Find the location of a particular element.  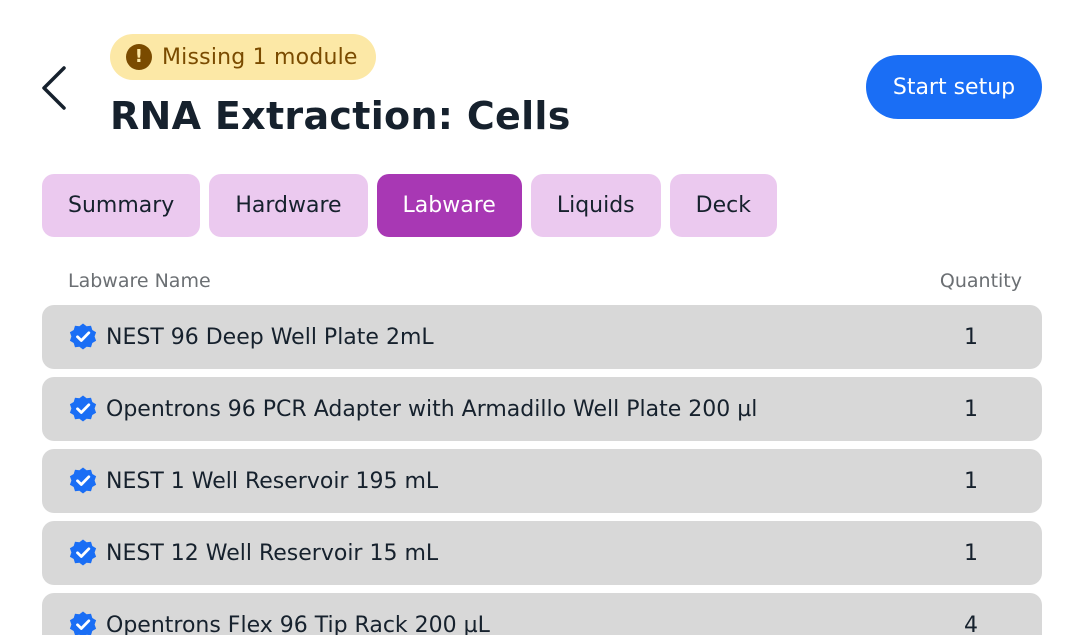

labware-name: NEST 1 Well Reservoir 195 mL is located at coordinates (272, 481).